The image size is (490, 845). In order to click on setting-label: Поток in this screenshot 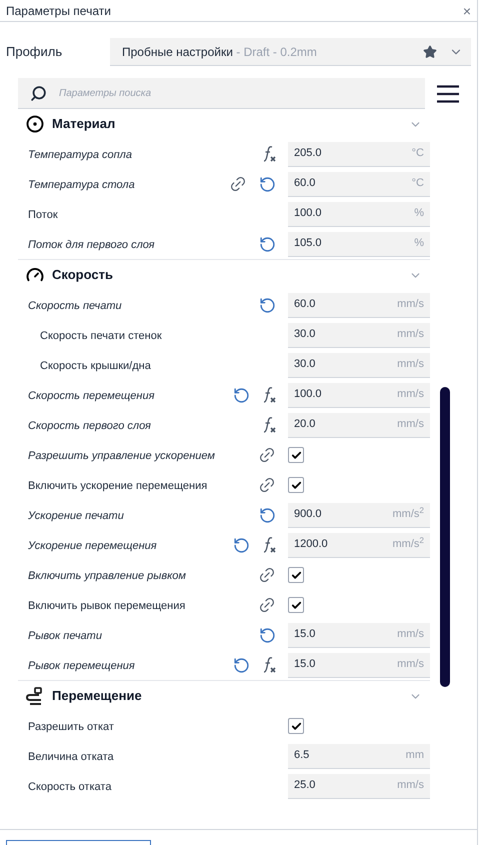, I will do `click(43, 215)`.